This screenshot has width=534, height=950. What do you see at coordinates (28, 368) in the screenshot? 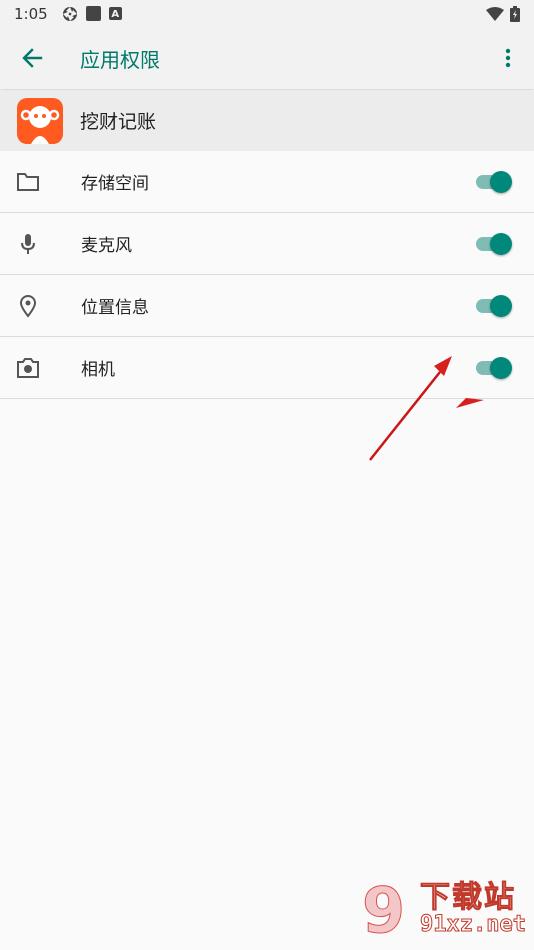
I see `camera-icon` at bounding box center [28, 368].